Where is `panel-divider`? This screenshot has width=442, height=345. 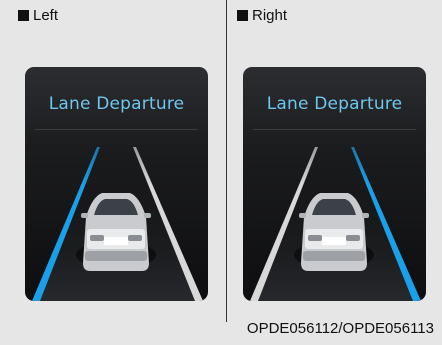 panel-divider is located at coordinates (226, 161).